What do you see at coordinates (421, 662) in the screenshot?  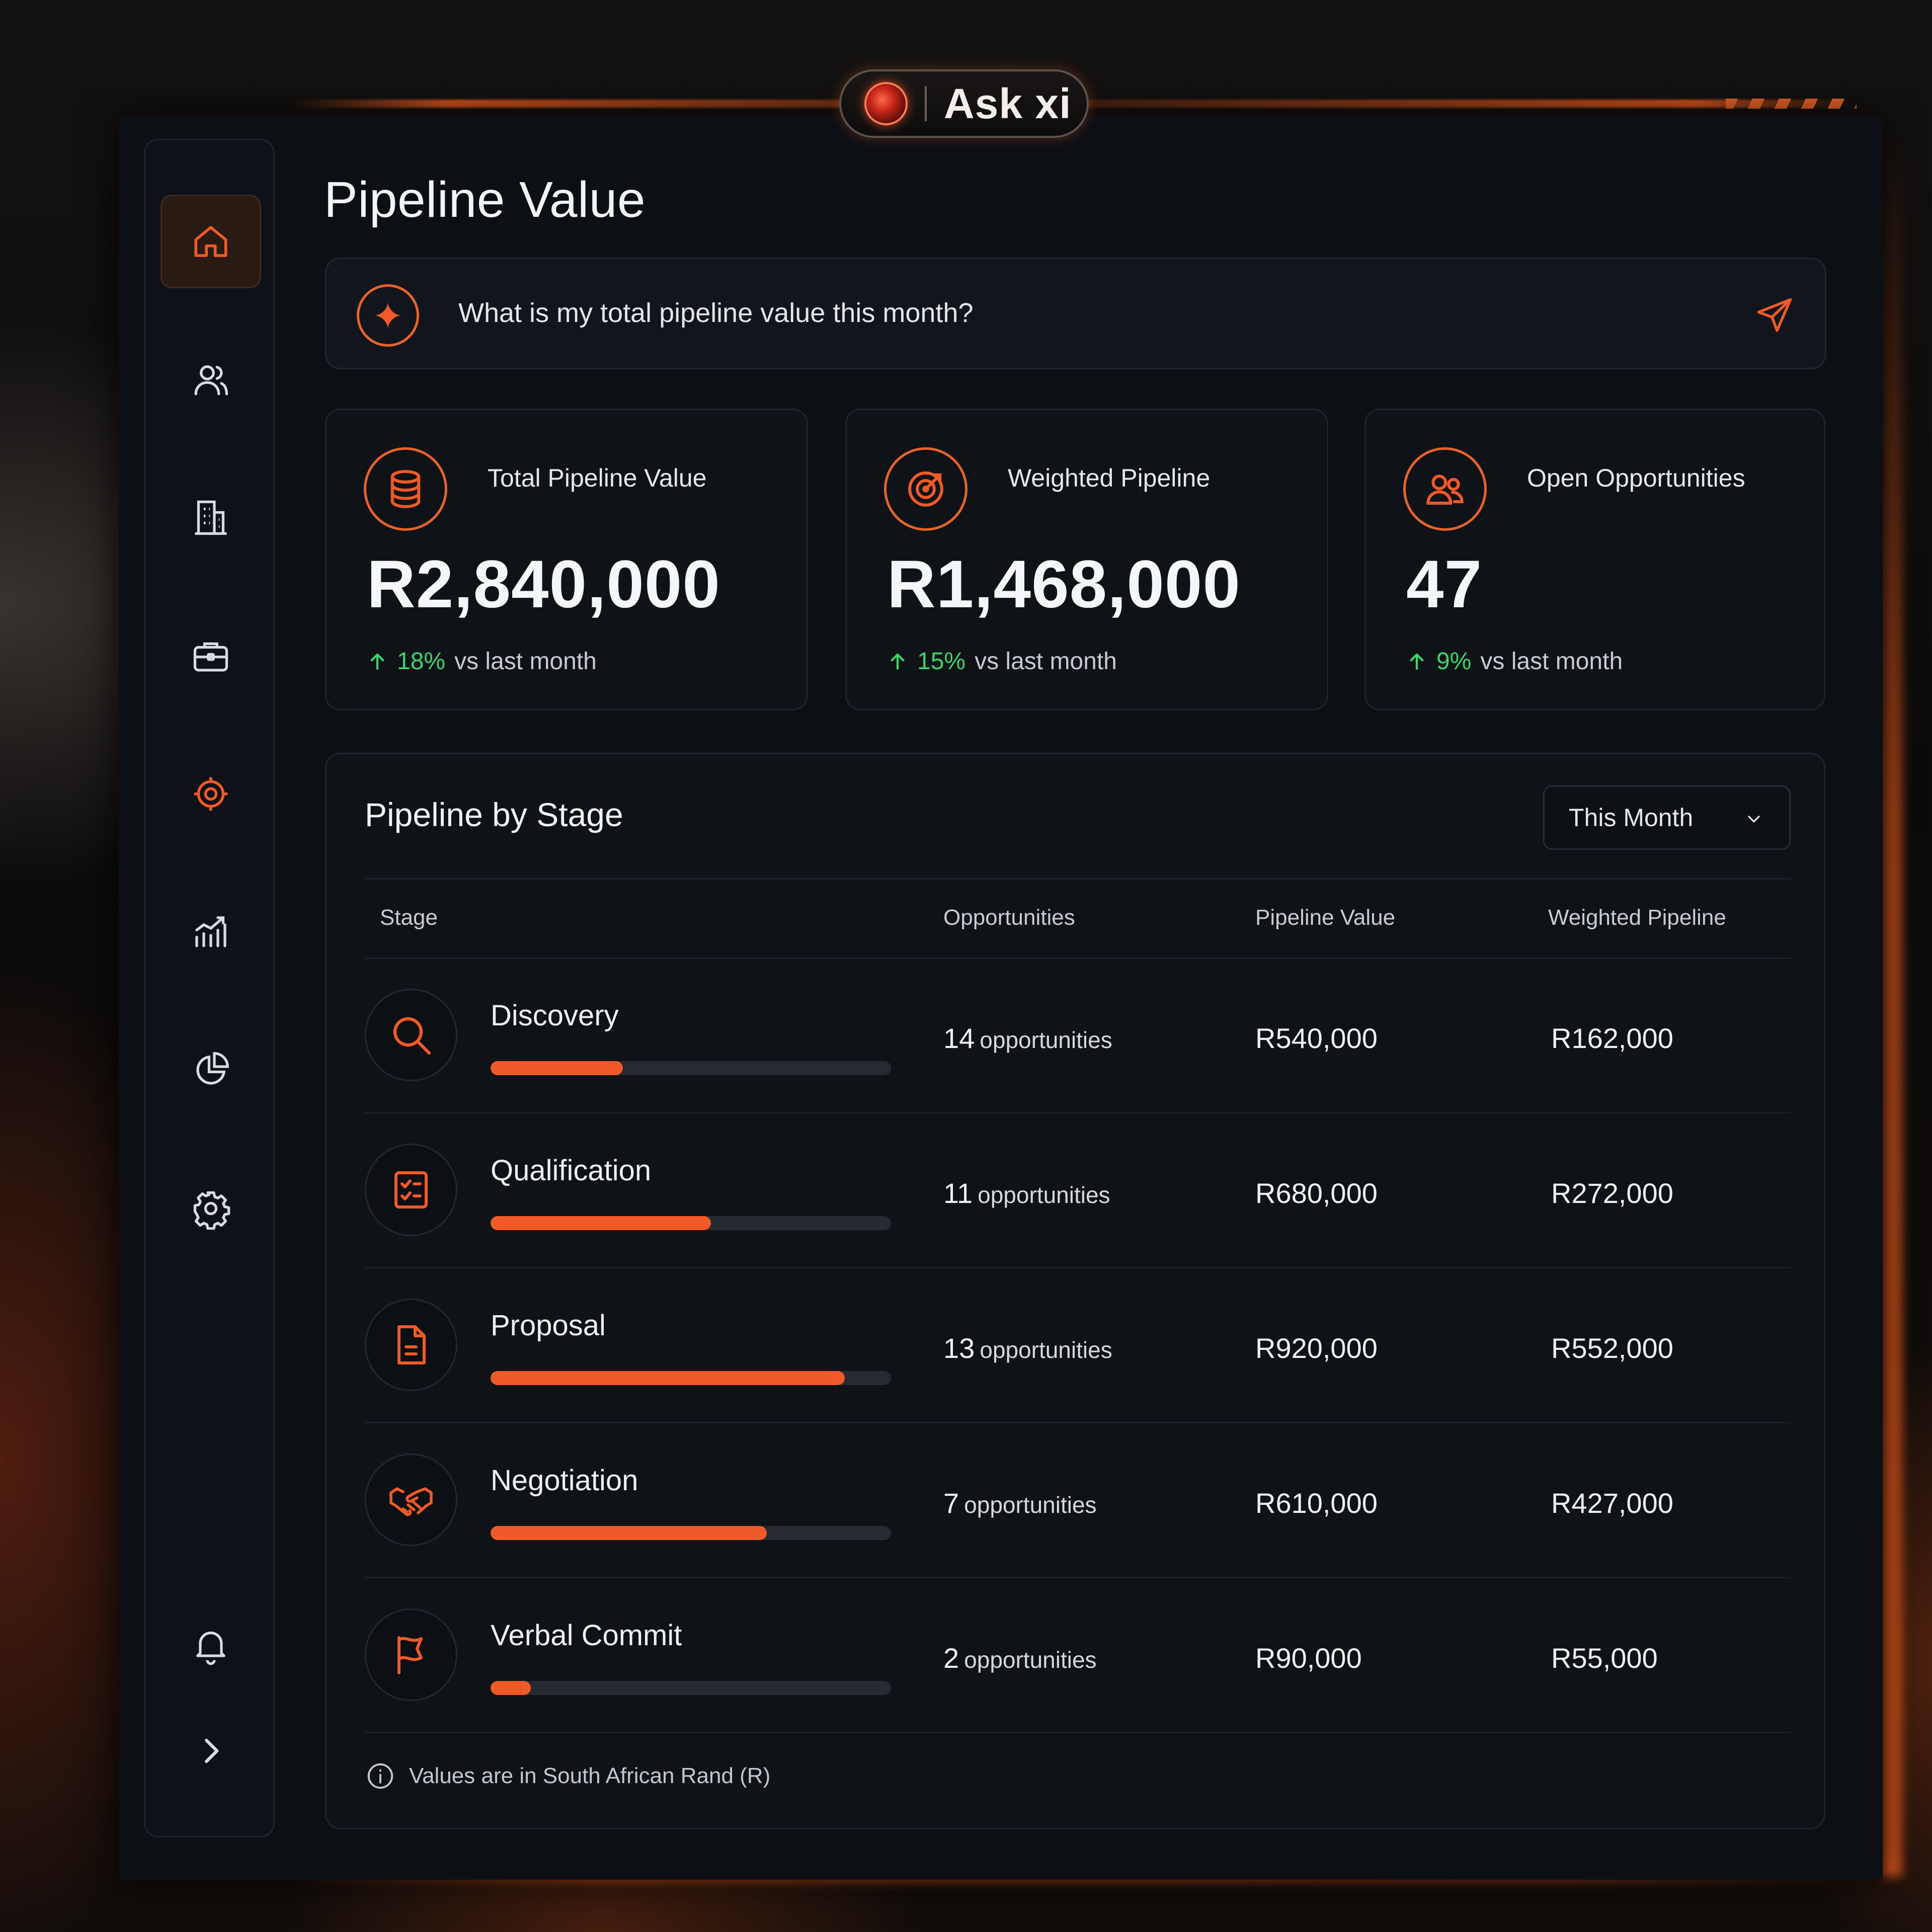 I see `stat-delta-percent: 18%` at bounding box center [421, 662].